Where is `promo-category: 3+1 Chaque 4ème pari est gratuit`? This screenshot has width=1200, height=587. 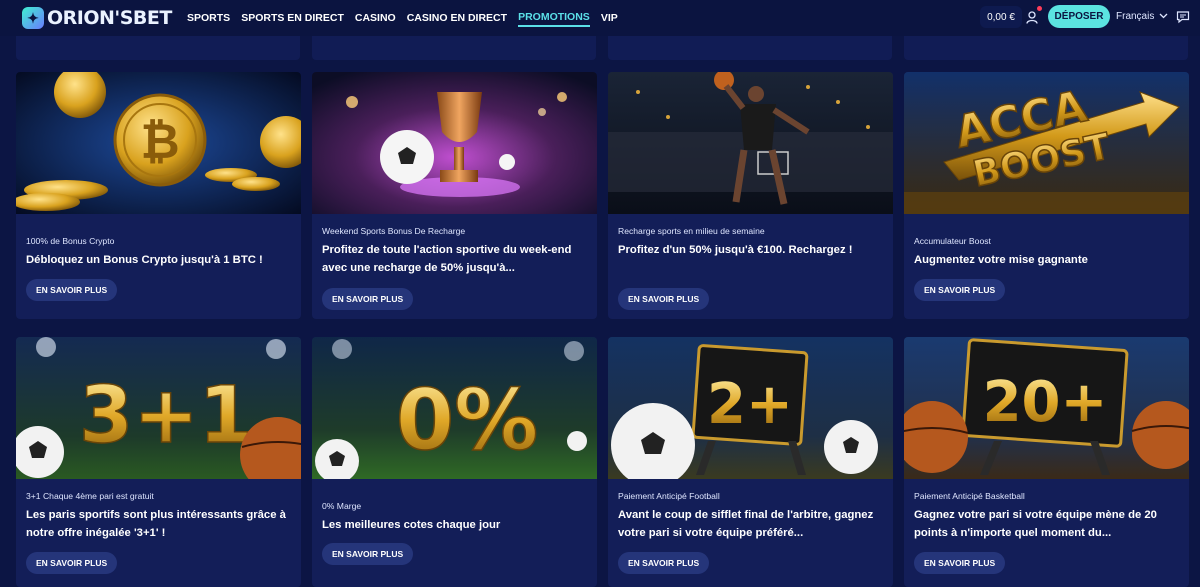
promo-category: 3+1 Chaque 4ème pari est gratuit is located at coordinates (90, 496).